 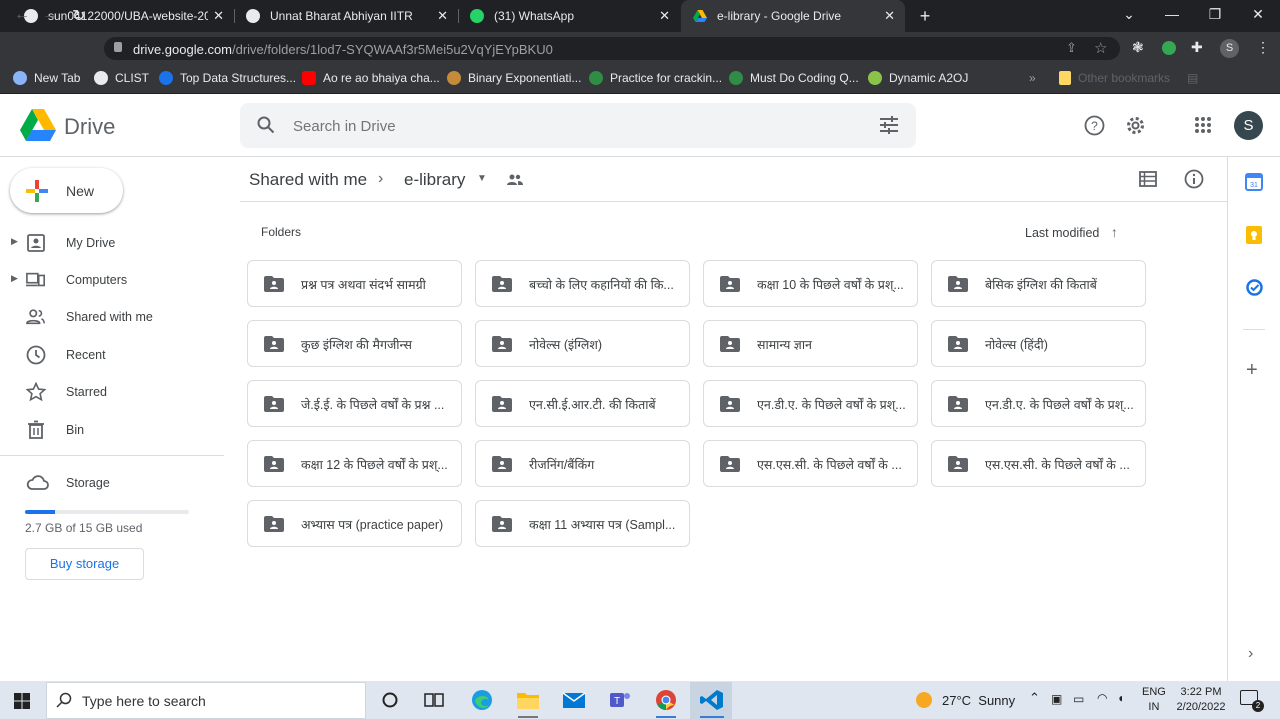 What do you see at coordinates (308, 180) in the screenshot?
I see `breadcrumb-parent: Shared with me` at bounding box center [308, 180].